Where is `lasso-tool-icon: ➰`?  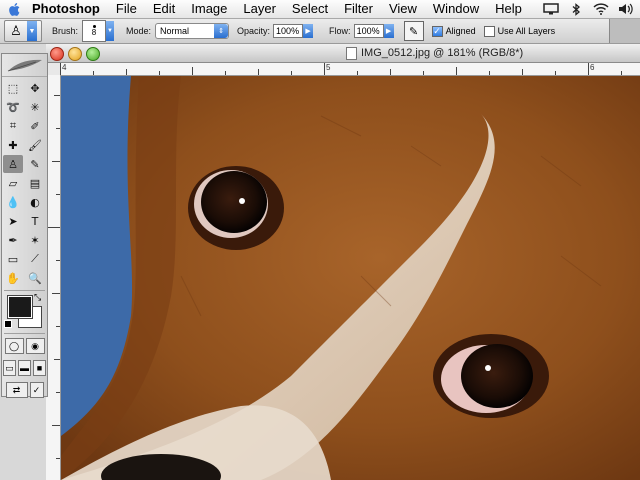 lasso-tool-icon: ➰ is located at coordinates (13, 107).